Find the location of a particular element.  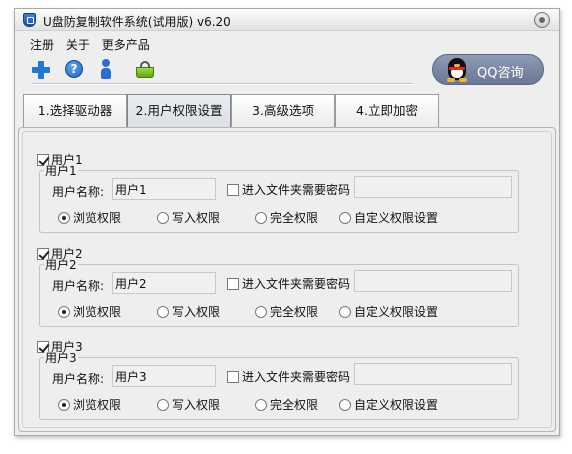

tab-advanced-options: 3.高级选项 is located at coordinates (283, 111).